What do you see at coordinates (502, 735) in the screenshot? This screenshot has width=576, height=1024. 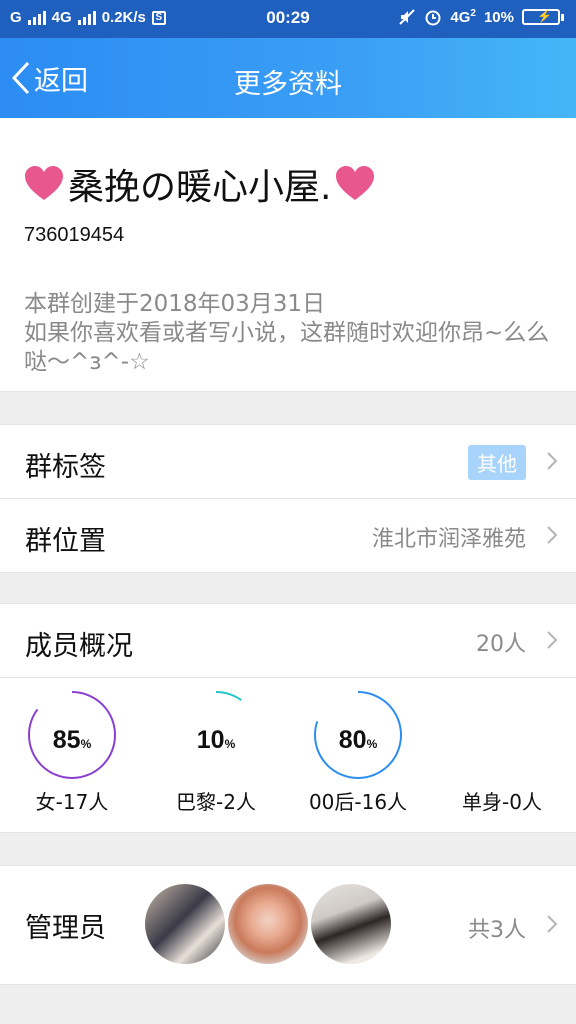 I see `stat-ring` at bounding box center [502, 735].